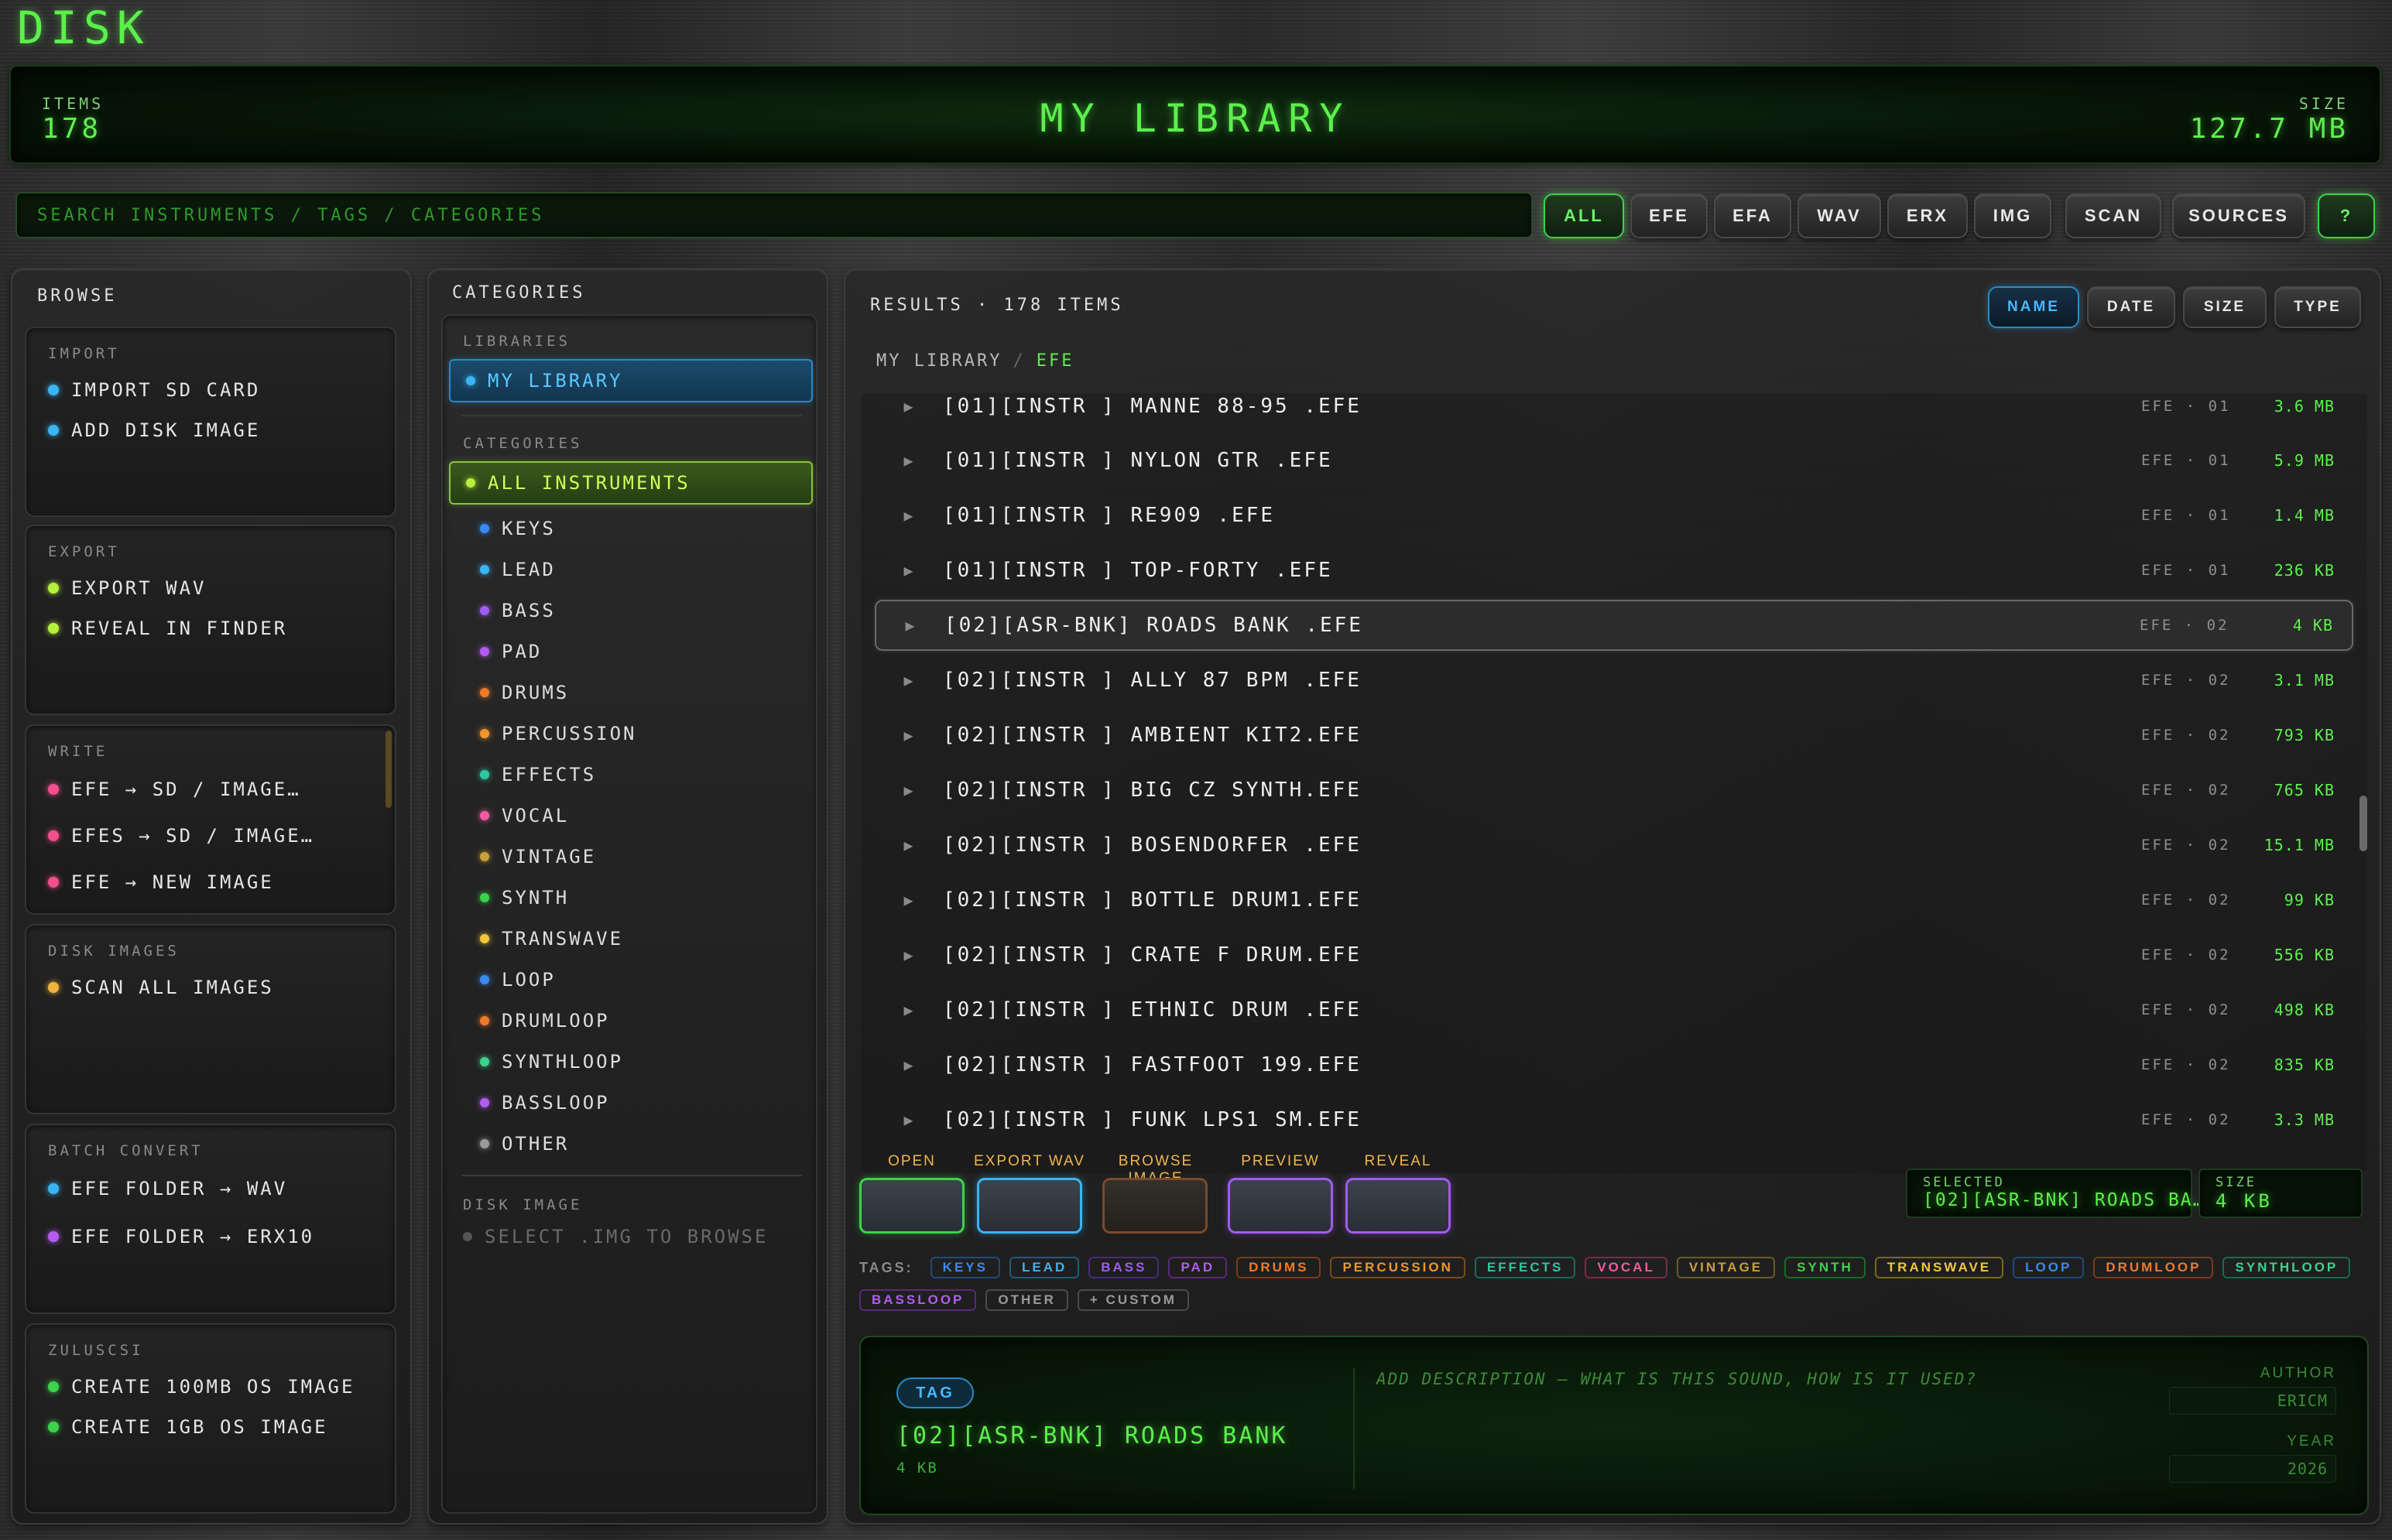  What do you see at coordinates (631, 815) in the screenshot?
I see `category-vocal: VOCAL` at bounding box center [631, 815].